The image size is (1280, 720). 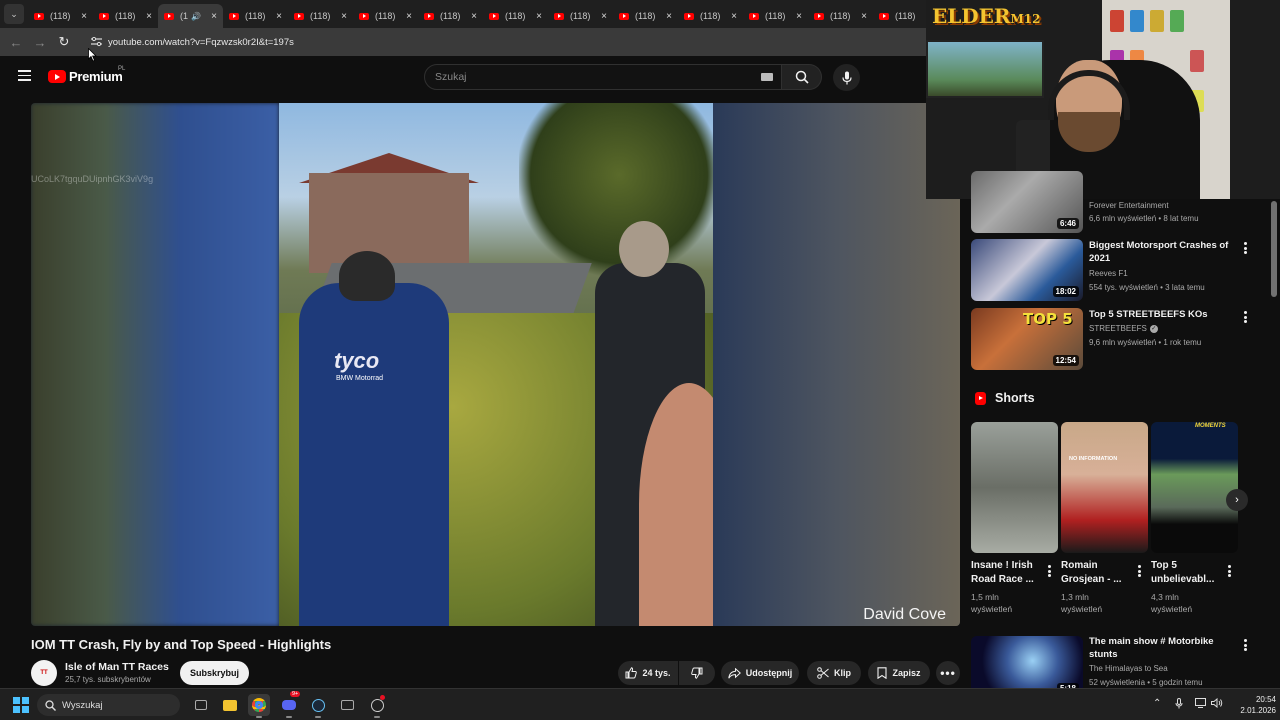 I want to click on address-bar: youtube.com/watch?v=Fqzwzsk0r2I&t=197s, so click(x=492, y=42).